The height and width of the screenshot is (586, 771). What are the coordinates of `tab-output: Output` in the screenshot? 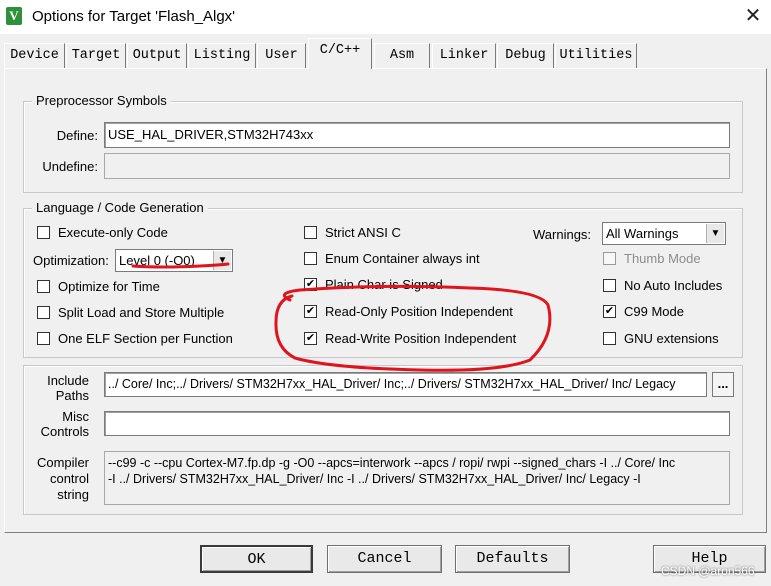 It's located at (157, 55).